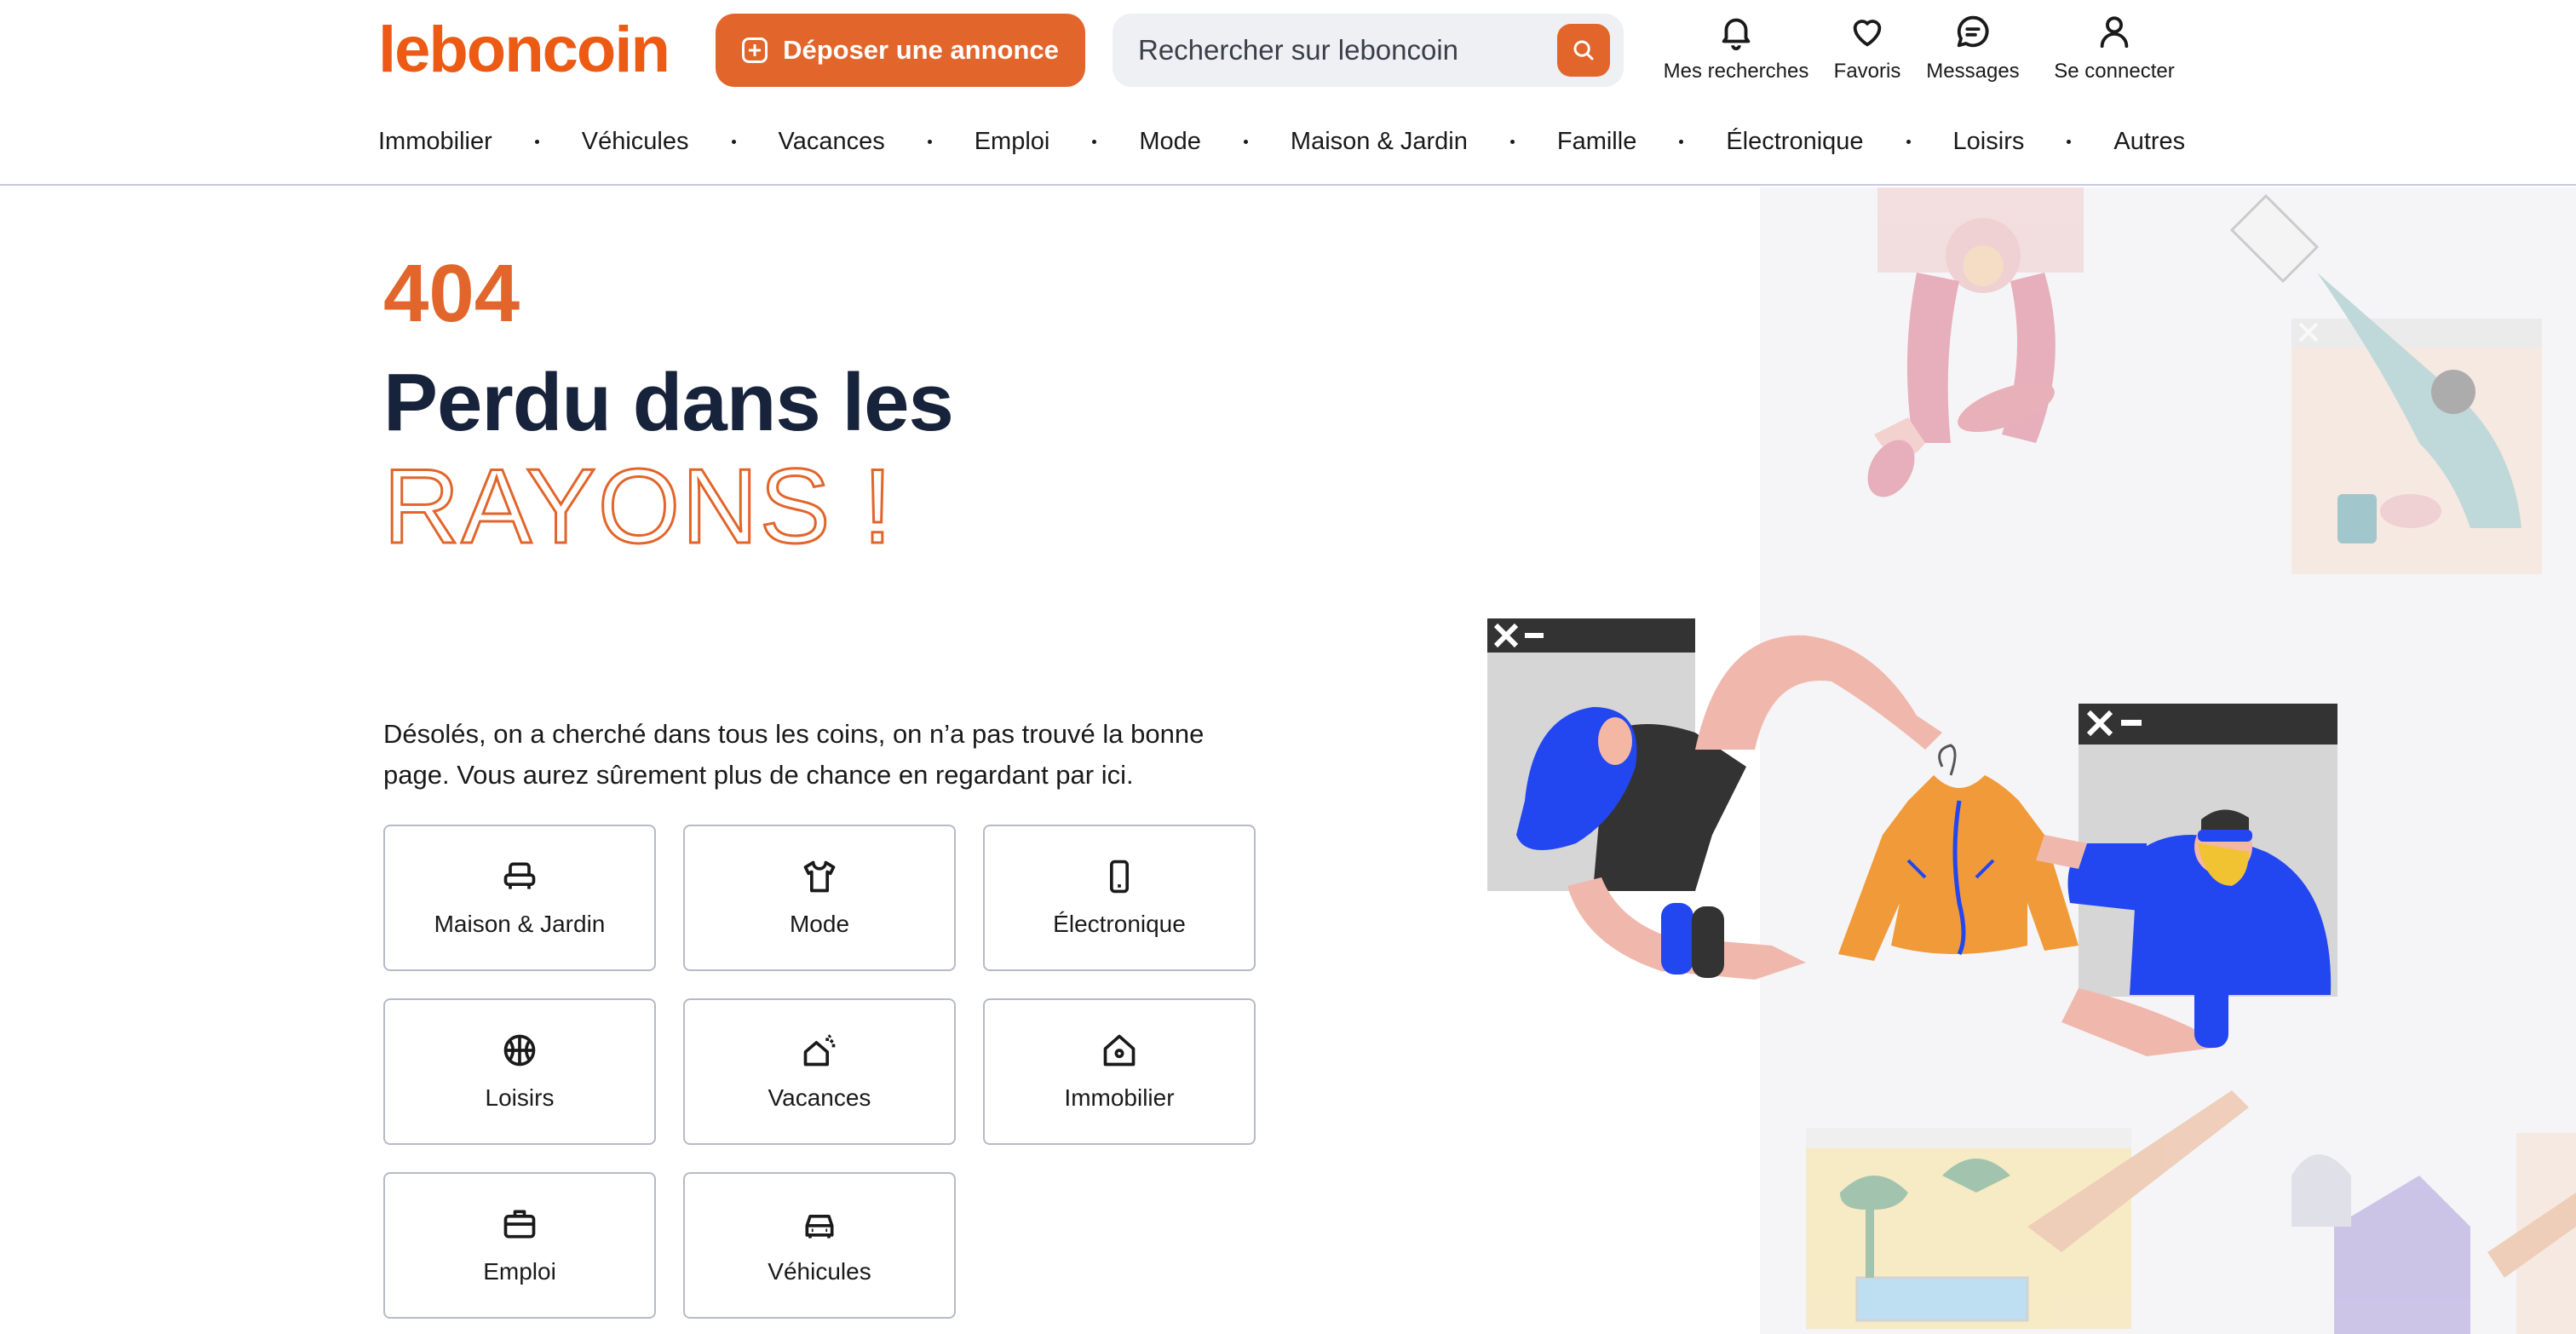 The height and width of the screenshot is (1334, 2576). What do you see at coordinates (1120, 877) in the screenshot?
I see `smartphone-icon` at bounding box center [1120, 877].